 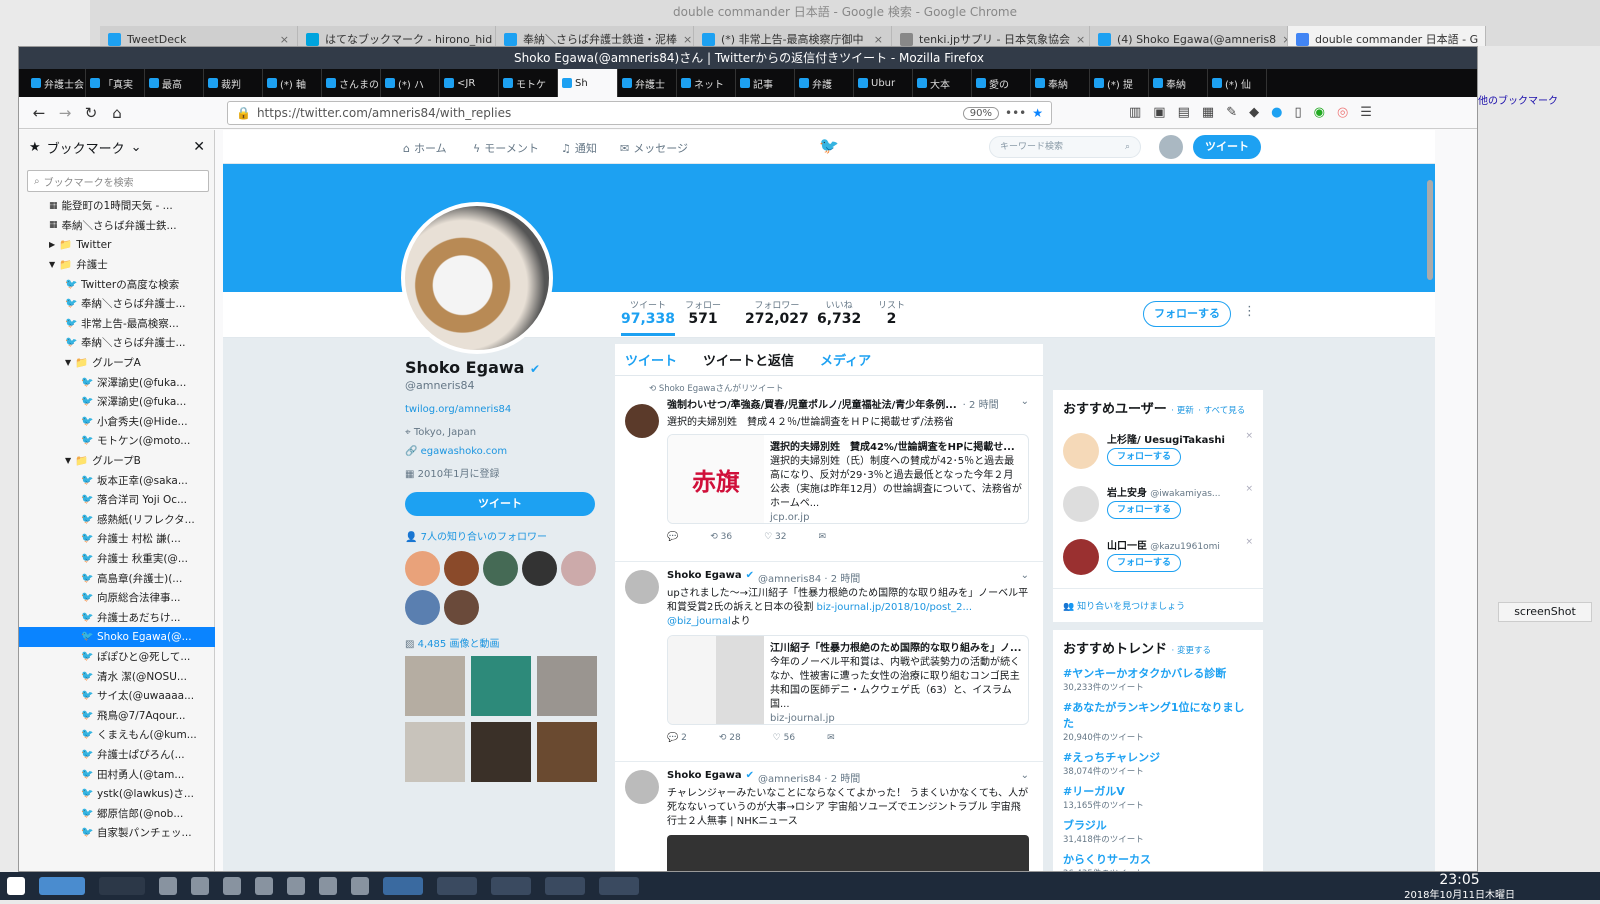 What do you see at coordinates (505, 367) in the screenshot?
I see `profile-name: Shoko Egawa ✔` at bounding box center [505, 367].